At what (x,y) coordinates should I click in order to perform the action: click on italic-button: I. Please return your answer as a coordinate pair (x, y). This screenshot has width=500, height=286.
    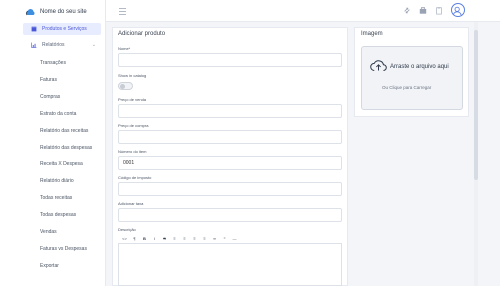
    Looking at the image, I should click on (154, 238).